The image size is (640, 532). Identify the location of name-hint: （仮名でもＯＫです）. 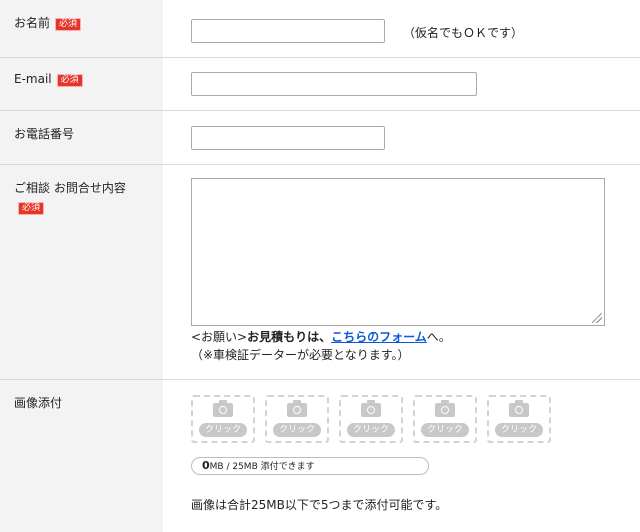
(463, 33).